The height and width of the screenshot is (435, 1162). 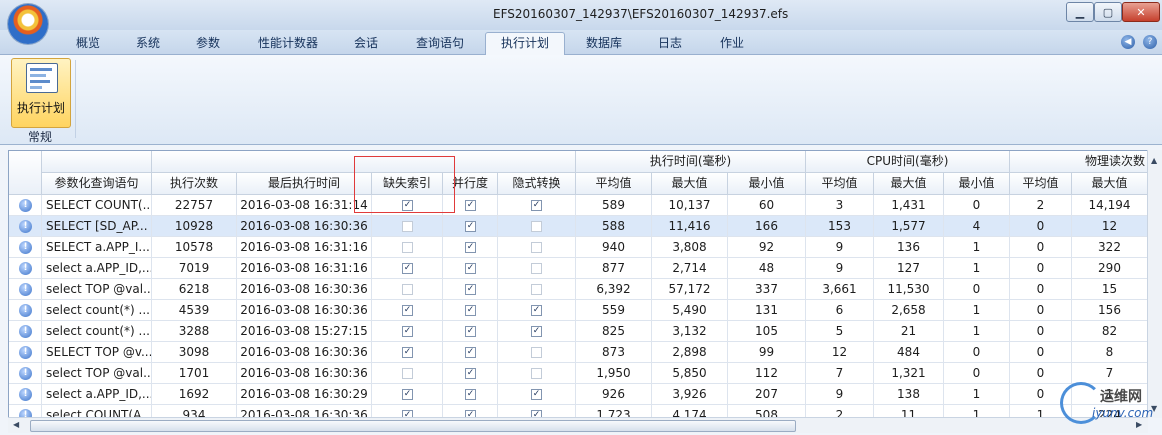 I want to click on minimize-button: ▁, so click(x=1080, y=12).